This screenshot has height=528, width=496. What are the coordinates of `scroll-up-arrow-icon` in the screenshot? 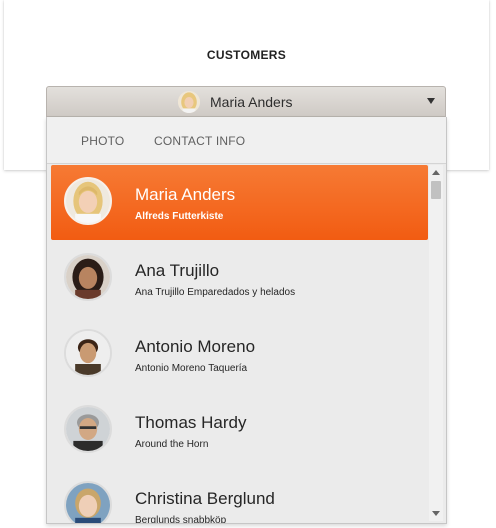 It's located at (436, 172).